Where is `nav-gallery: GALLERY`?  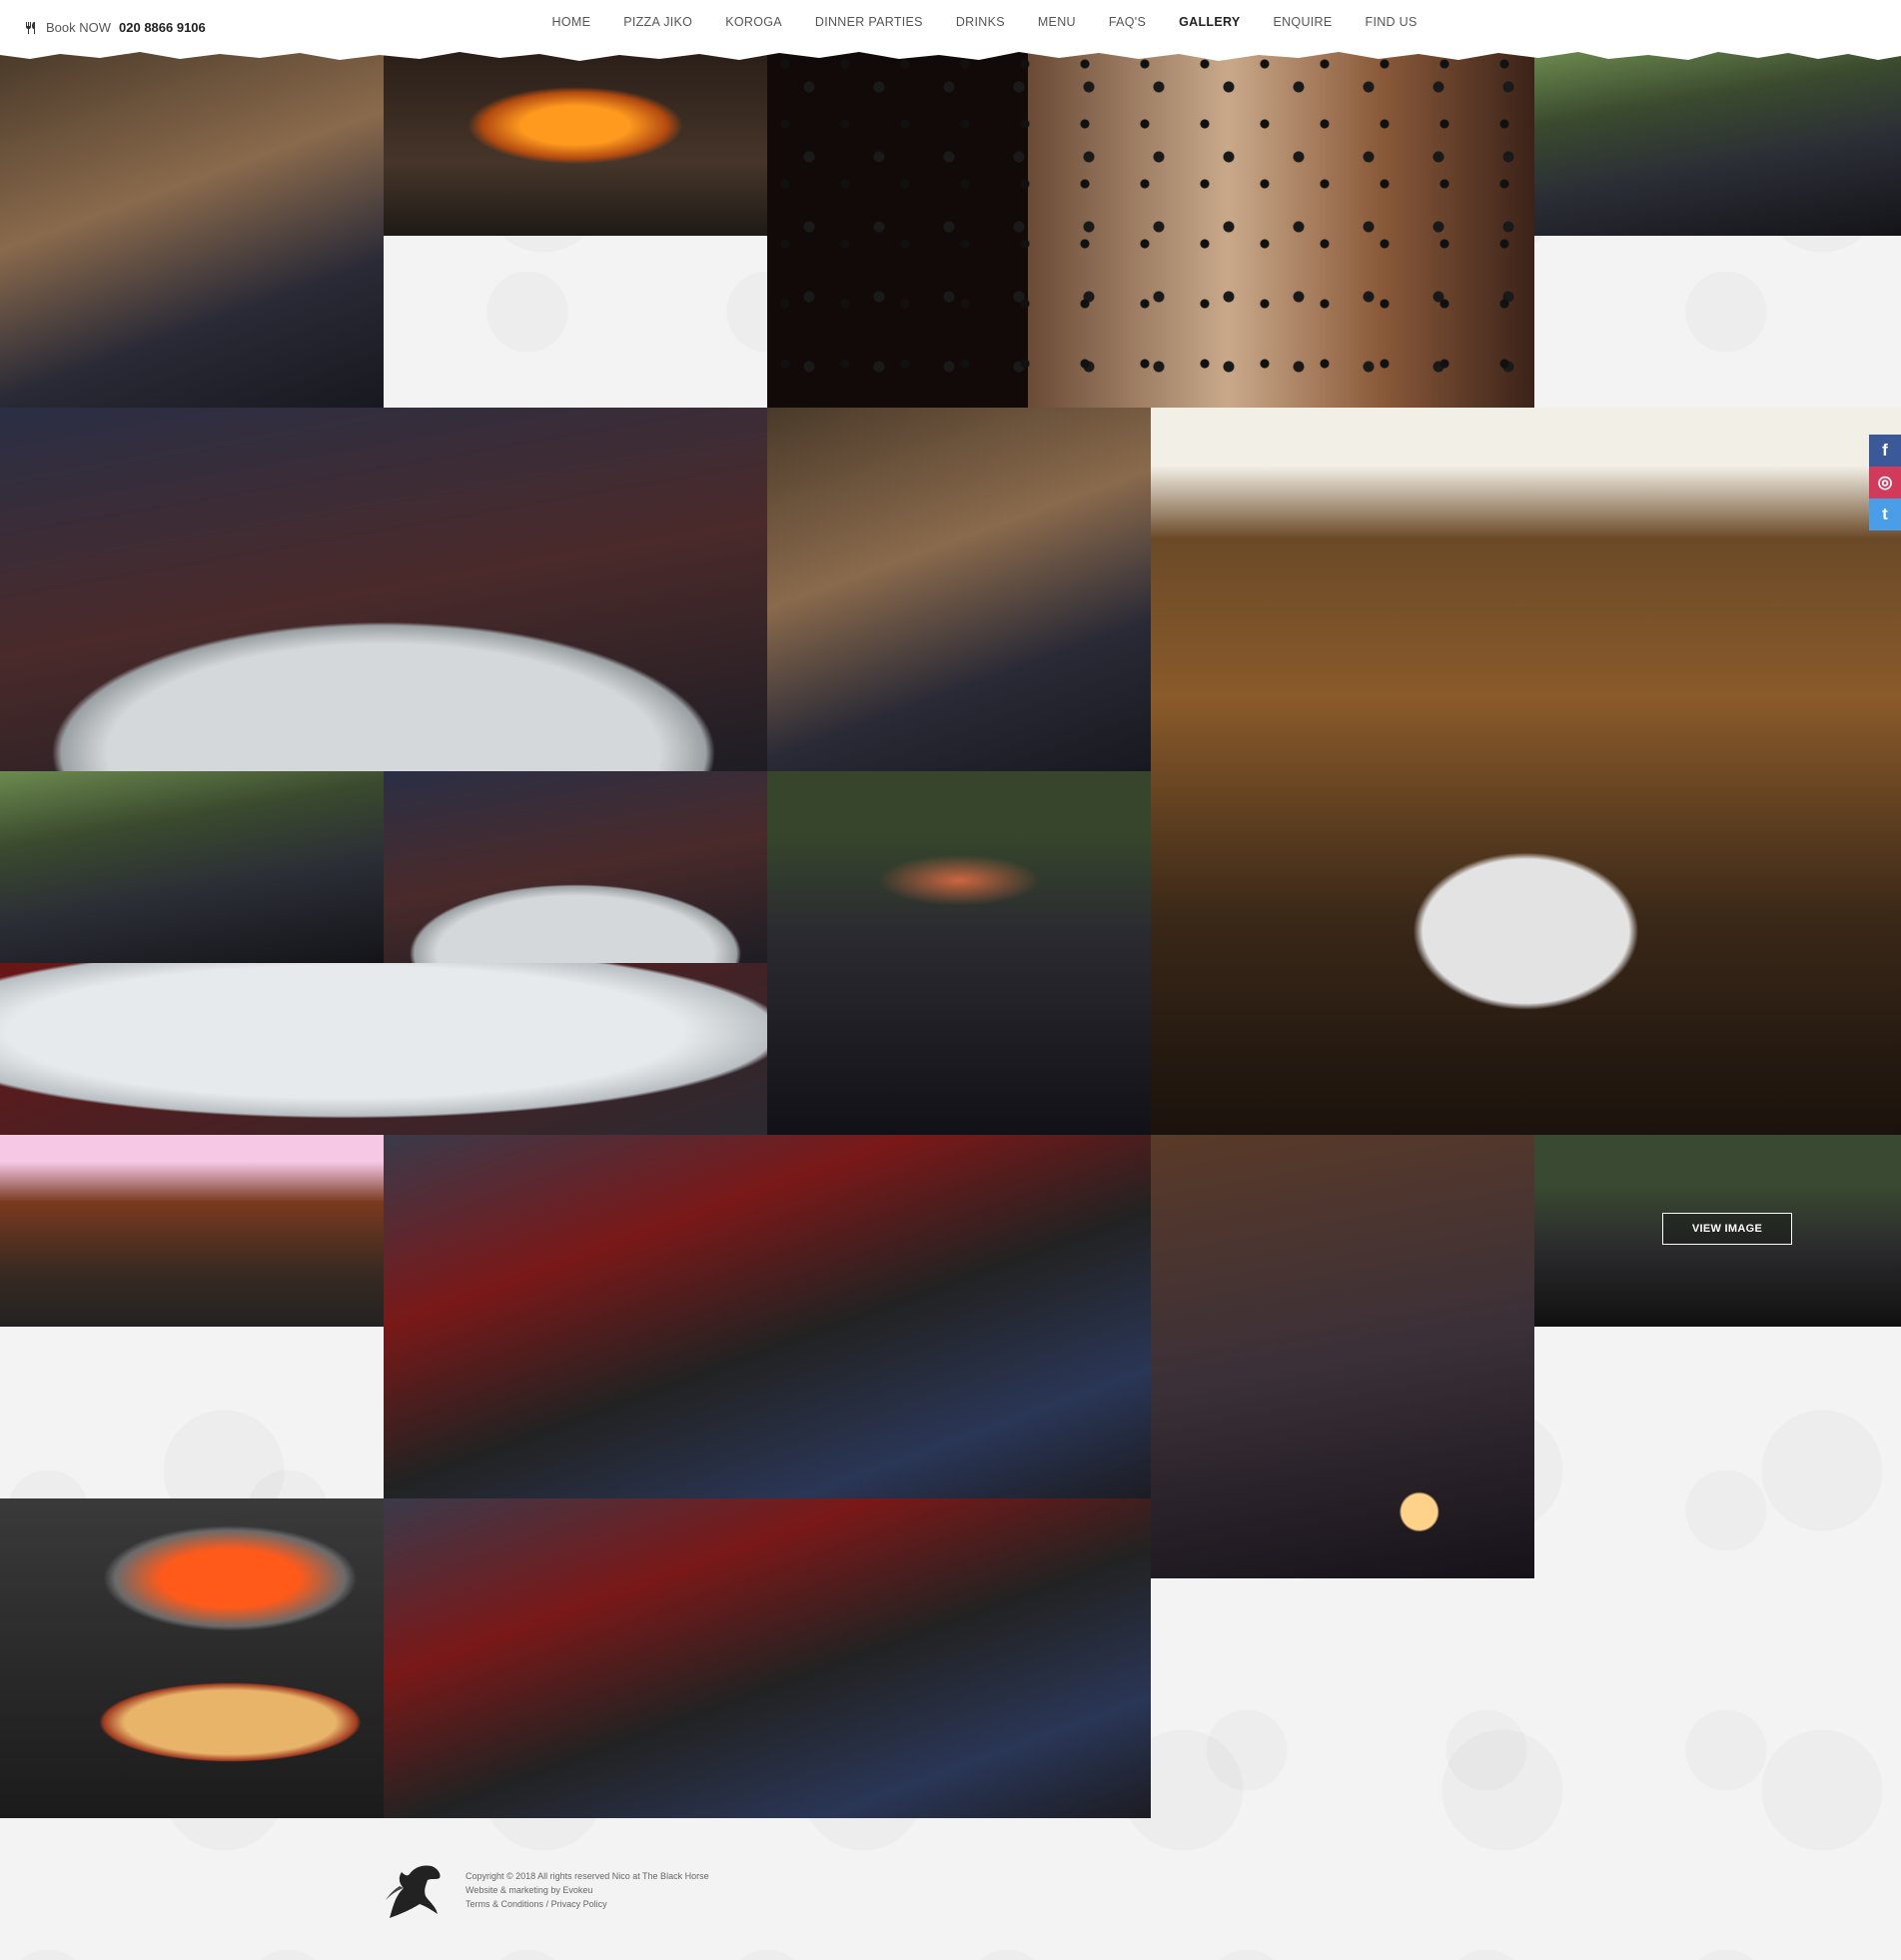
nav-gallery: GALLERY is located at coordinates (1210, 22).